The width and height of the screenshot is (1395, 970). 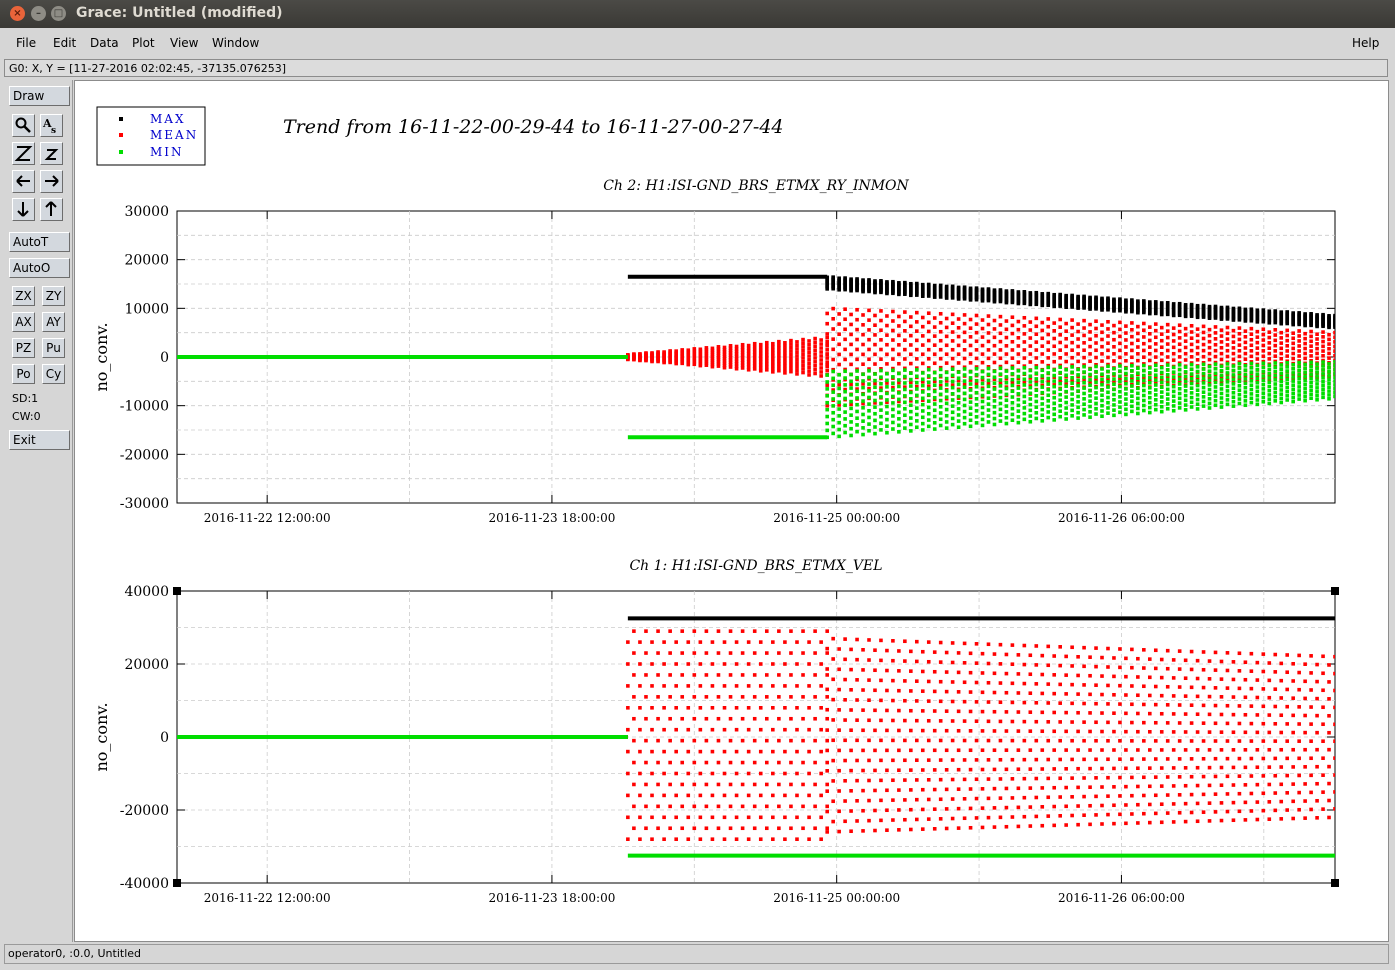 I want to click on arrow-right-icon, so click(x=51, y=181).